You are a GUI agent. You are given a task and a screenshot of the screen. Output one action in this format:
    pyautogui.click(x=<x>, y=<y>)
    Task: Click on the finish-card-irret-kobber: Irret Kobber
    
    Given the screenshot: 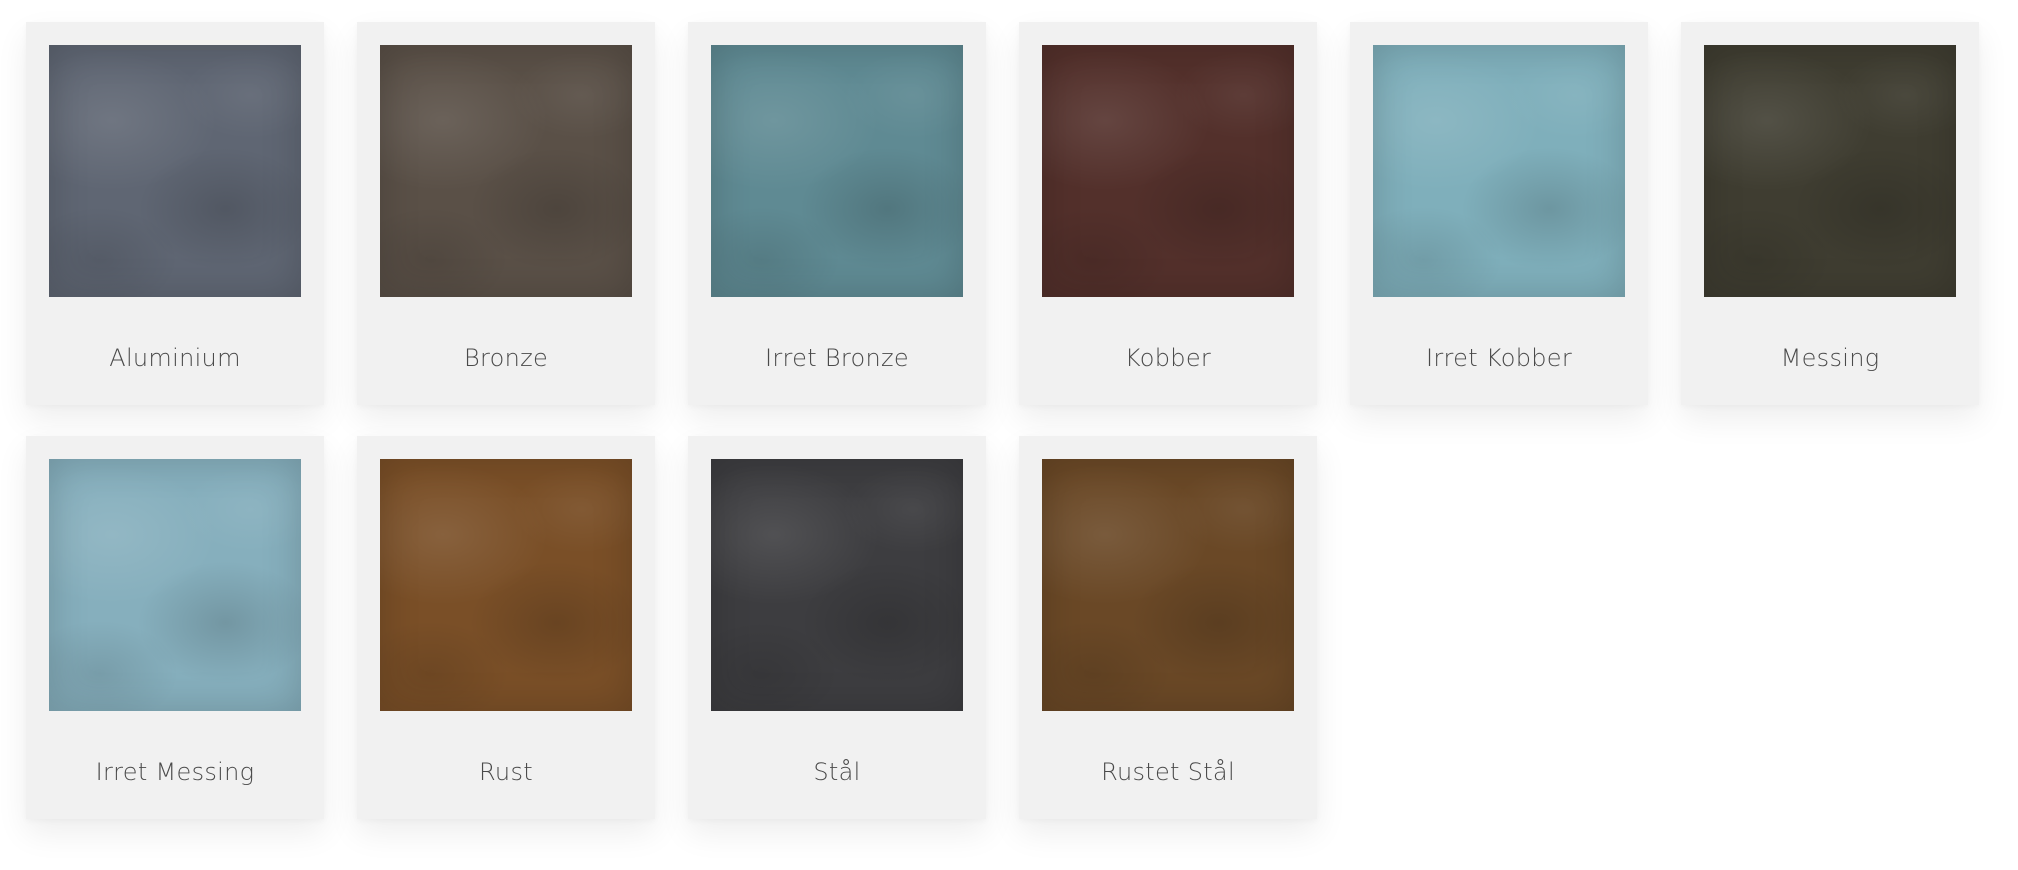 What is the action you would take?
    pyautogui.click(x=1499, y=213)
    